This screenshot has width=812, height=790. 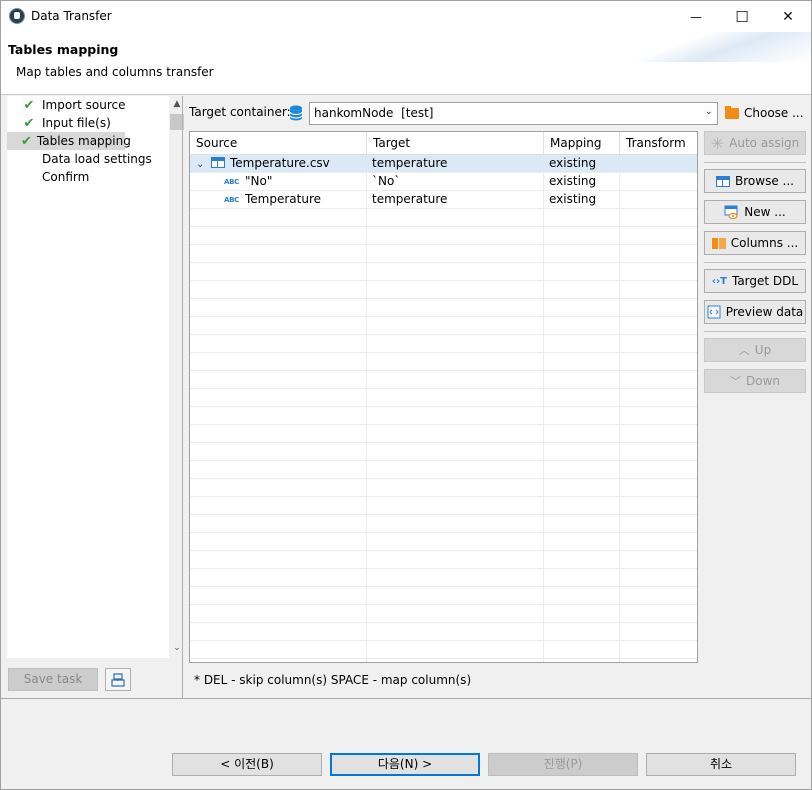 I want to click on move-up-button: ︿ Up, so click(x=755, y=350).